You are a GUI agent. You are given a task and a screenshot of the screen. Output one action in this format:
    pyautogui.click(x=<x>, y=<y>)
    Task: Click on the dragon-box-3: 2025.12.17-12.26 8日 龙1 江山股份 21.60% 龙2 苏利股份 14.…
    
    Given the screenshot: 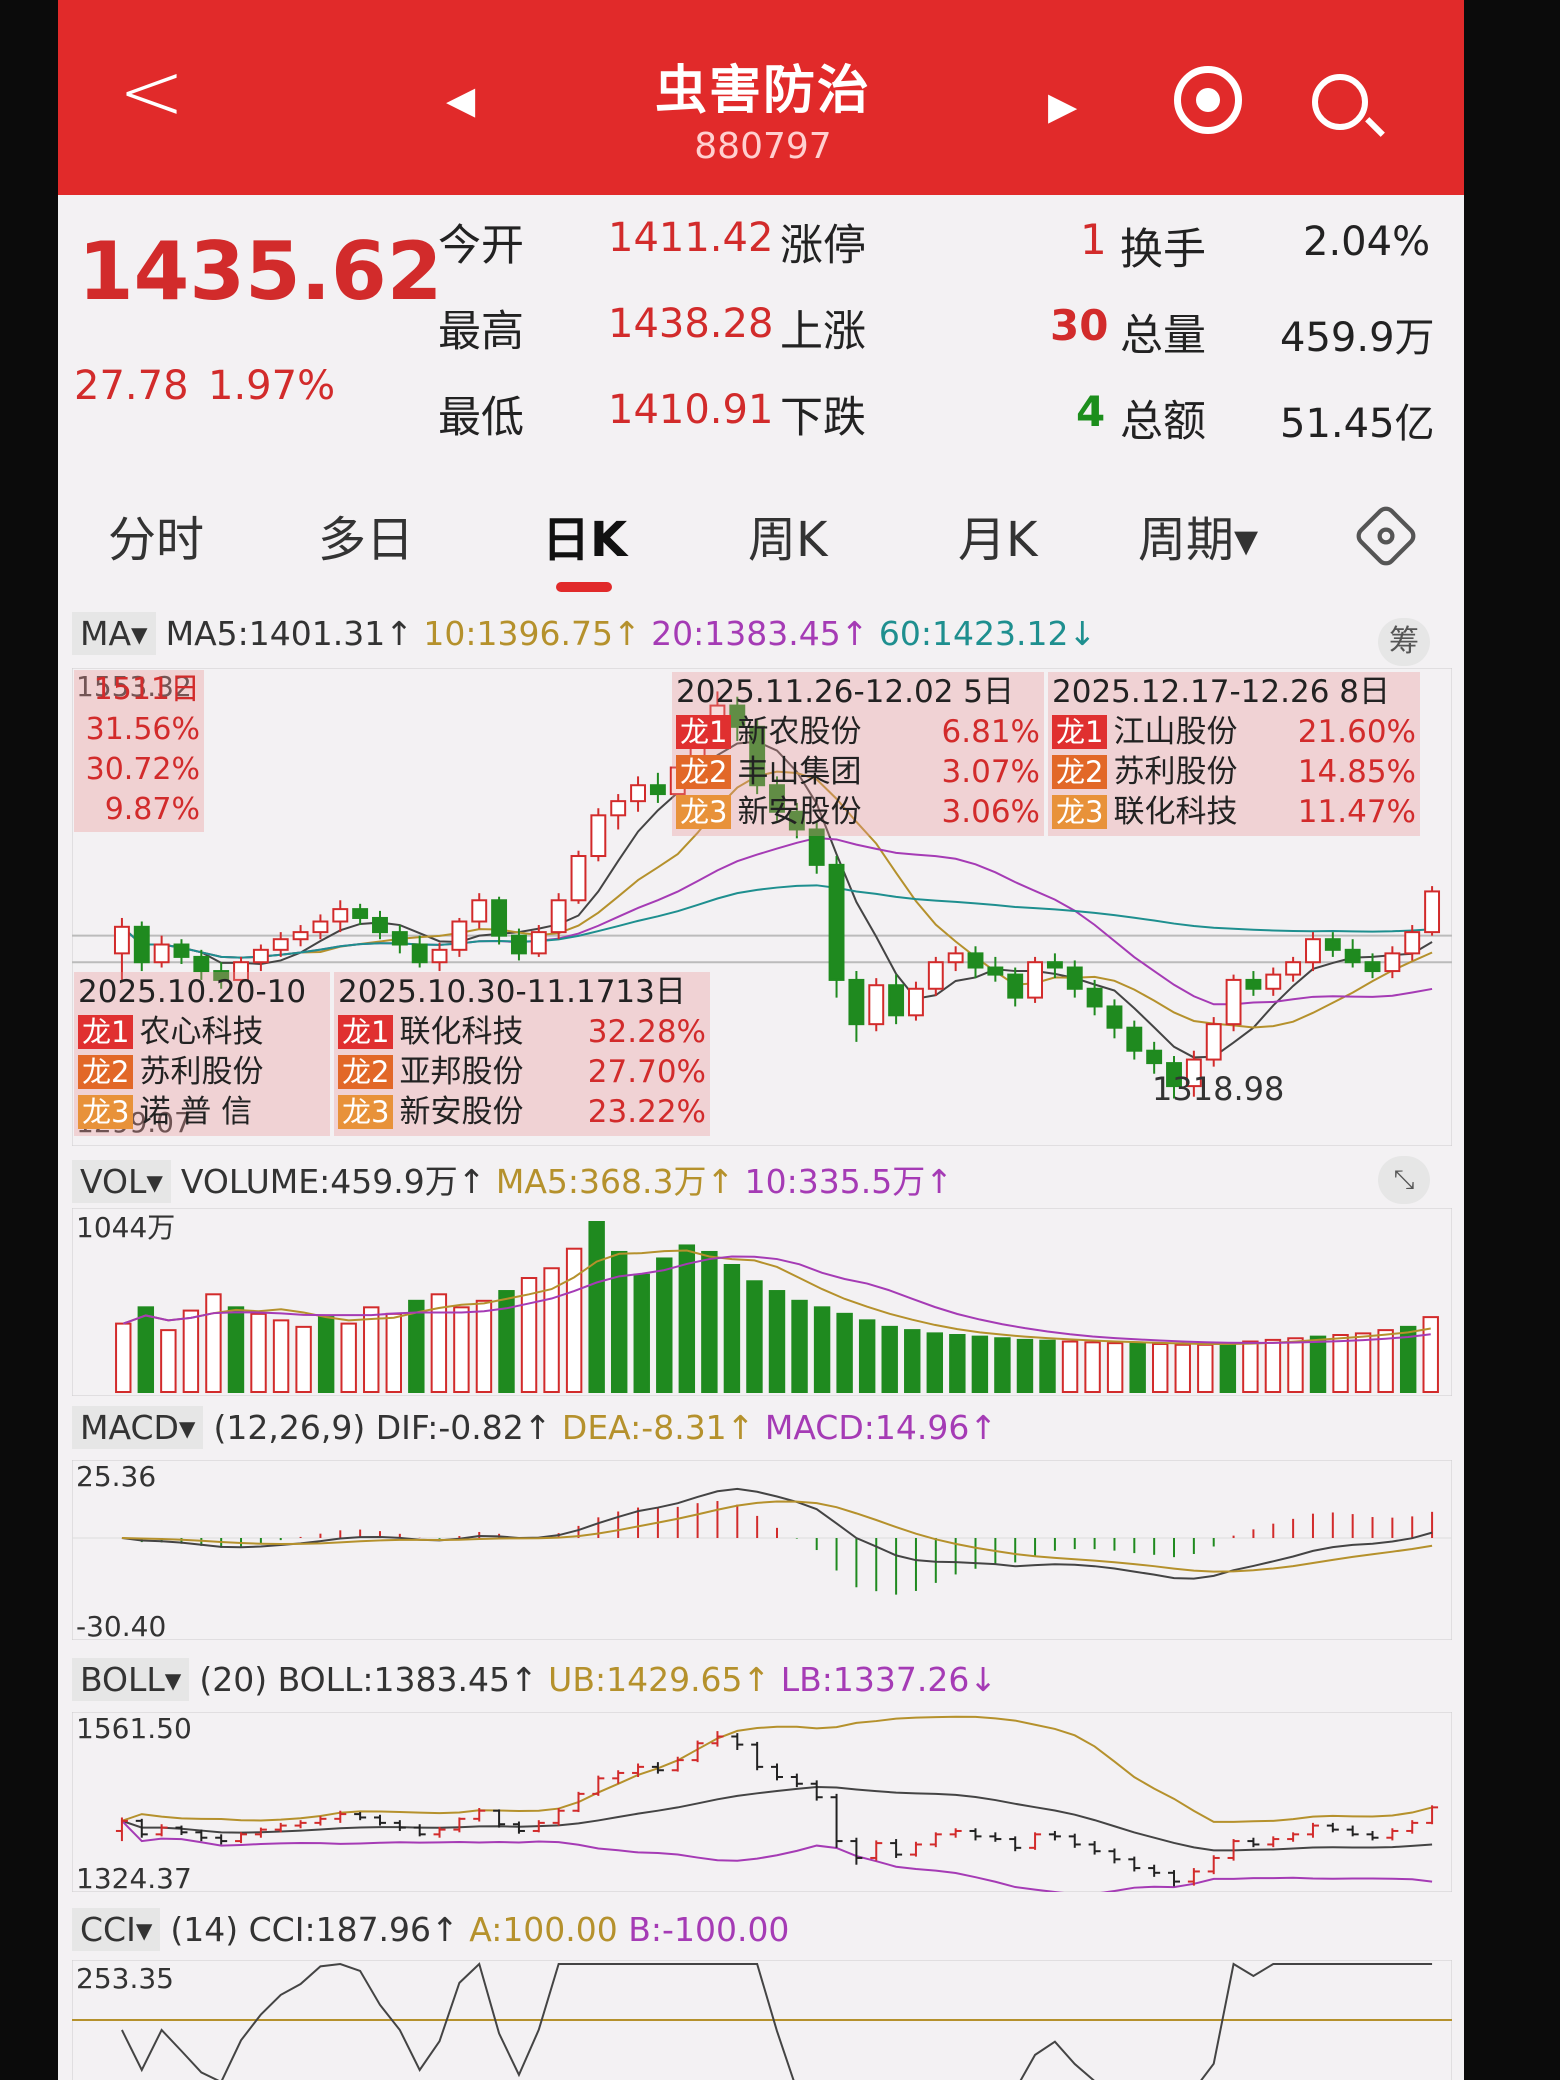 What is the action you would take?
    pyautogui.click(x=1234, y=754)
    